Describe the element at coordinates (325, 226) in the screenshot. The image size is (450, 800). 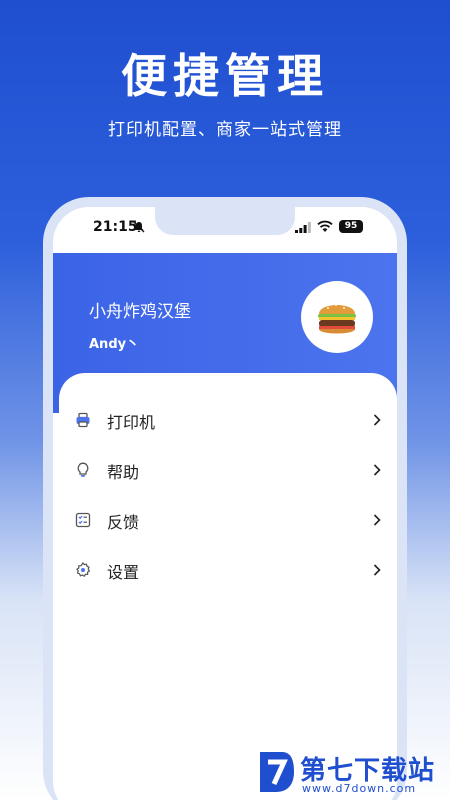
I see `wifi-icon` at that location.